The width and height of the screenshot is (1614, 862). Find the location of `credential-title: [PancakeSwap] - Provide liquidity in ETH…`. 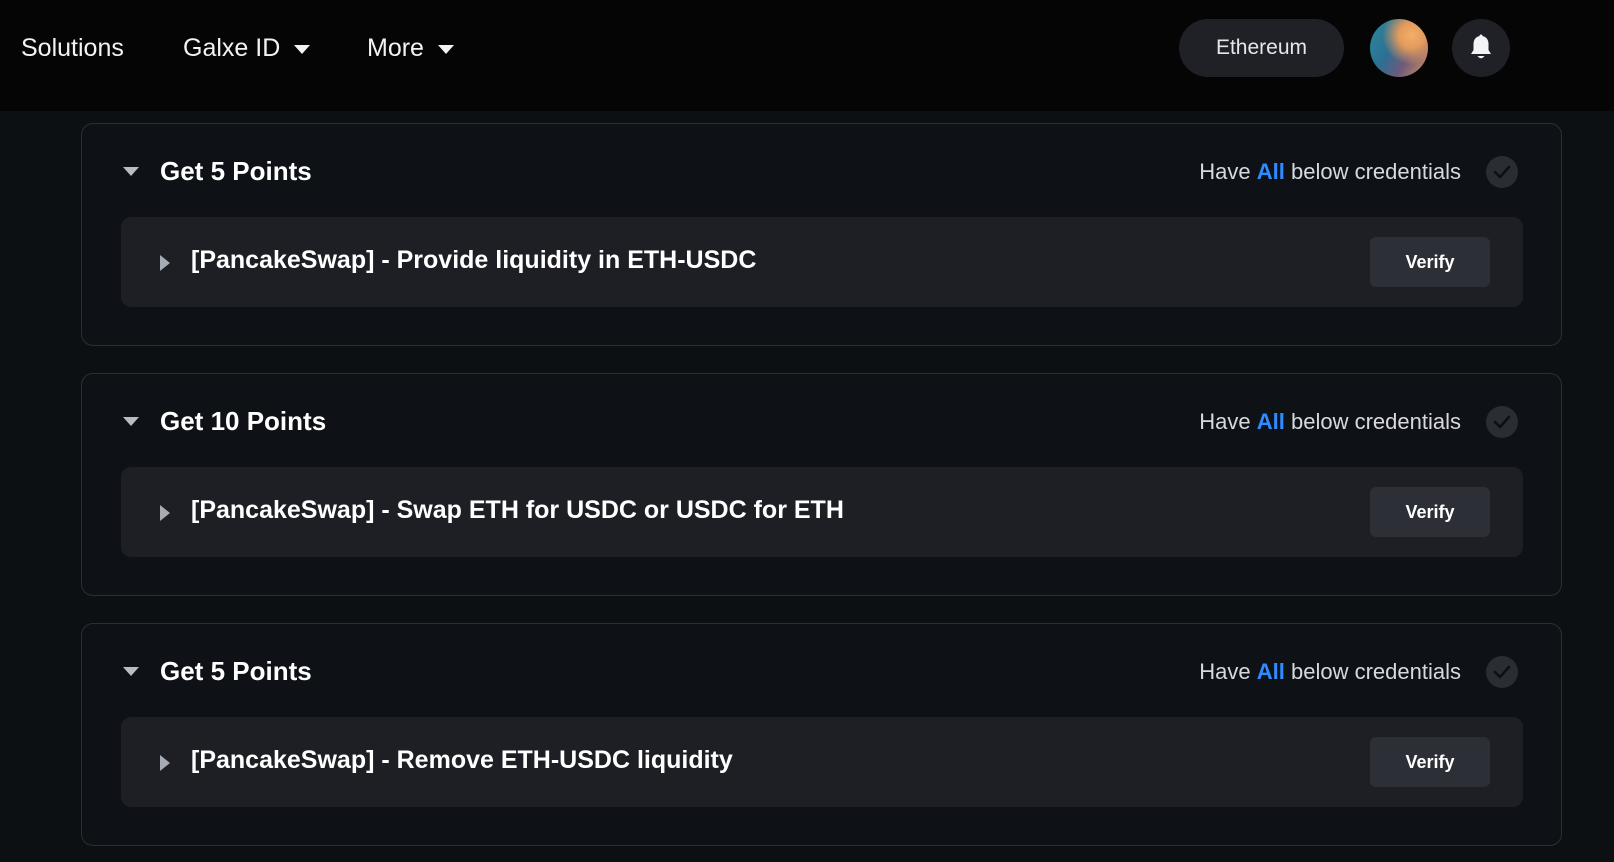

credential-title: [PancakeSwap] - Provide liquidity in ETH… is located at coordinates (474, 260).